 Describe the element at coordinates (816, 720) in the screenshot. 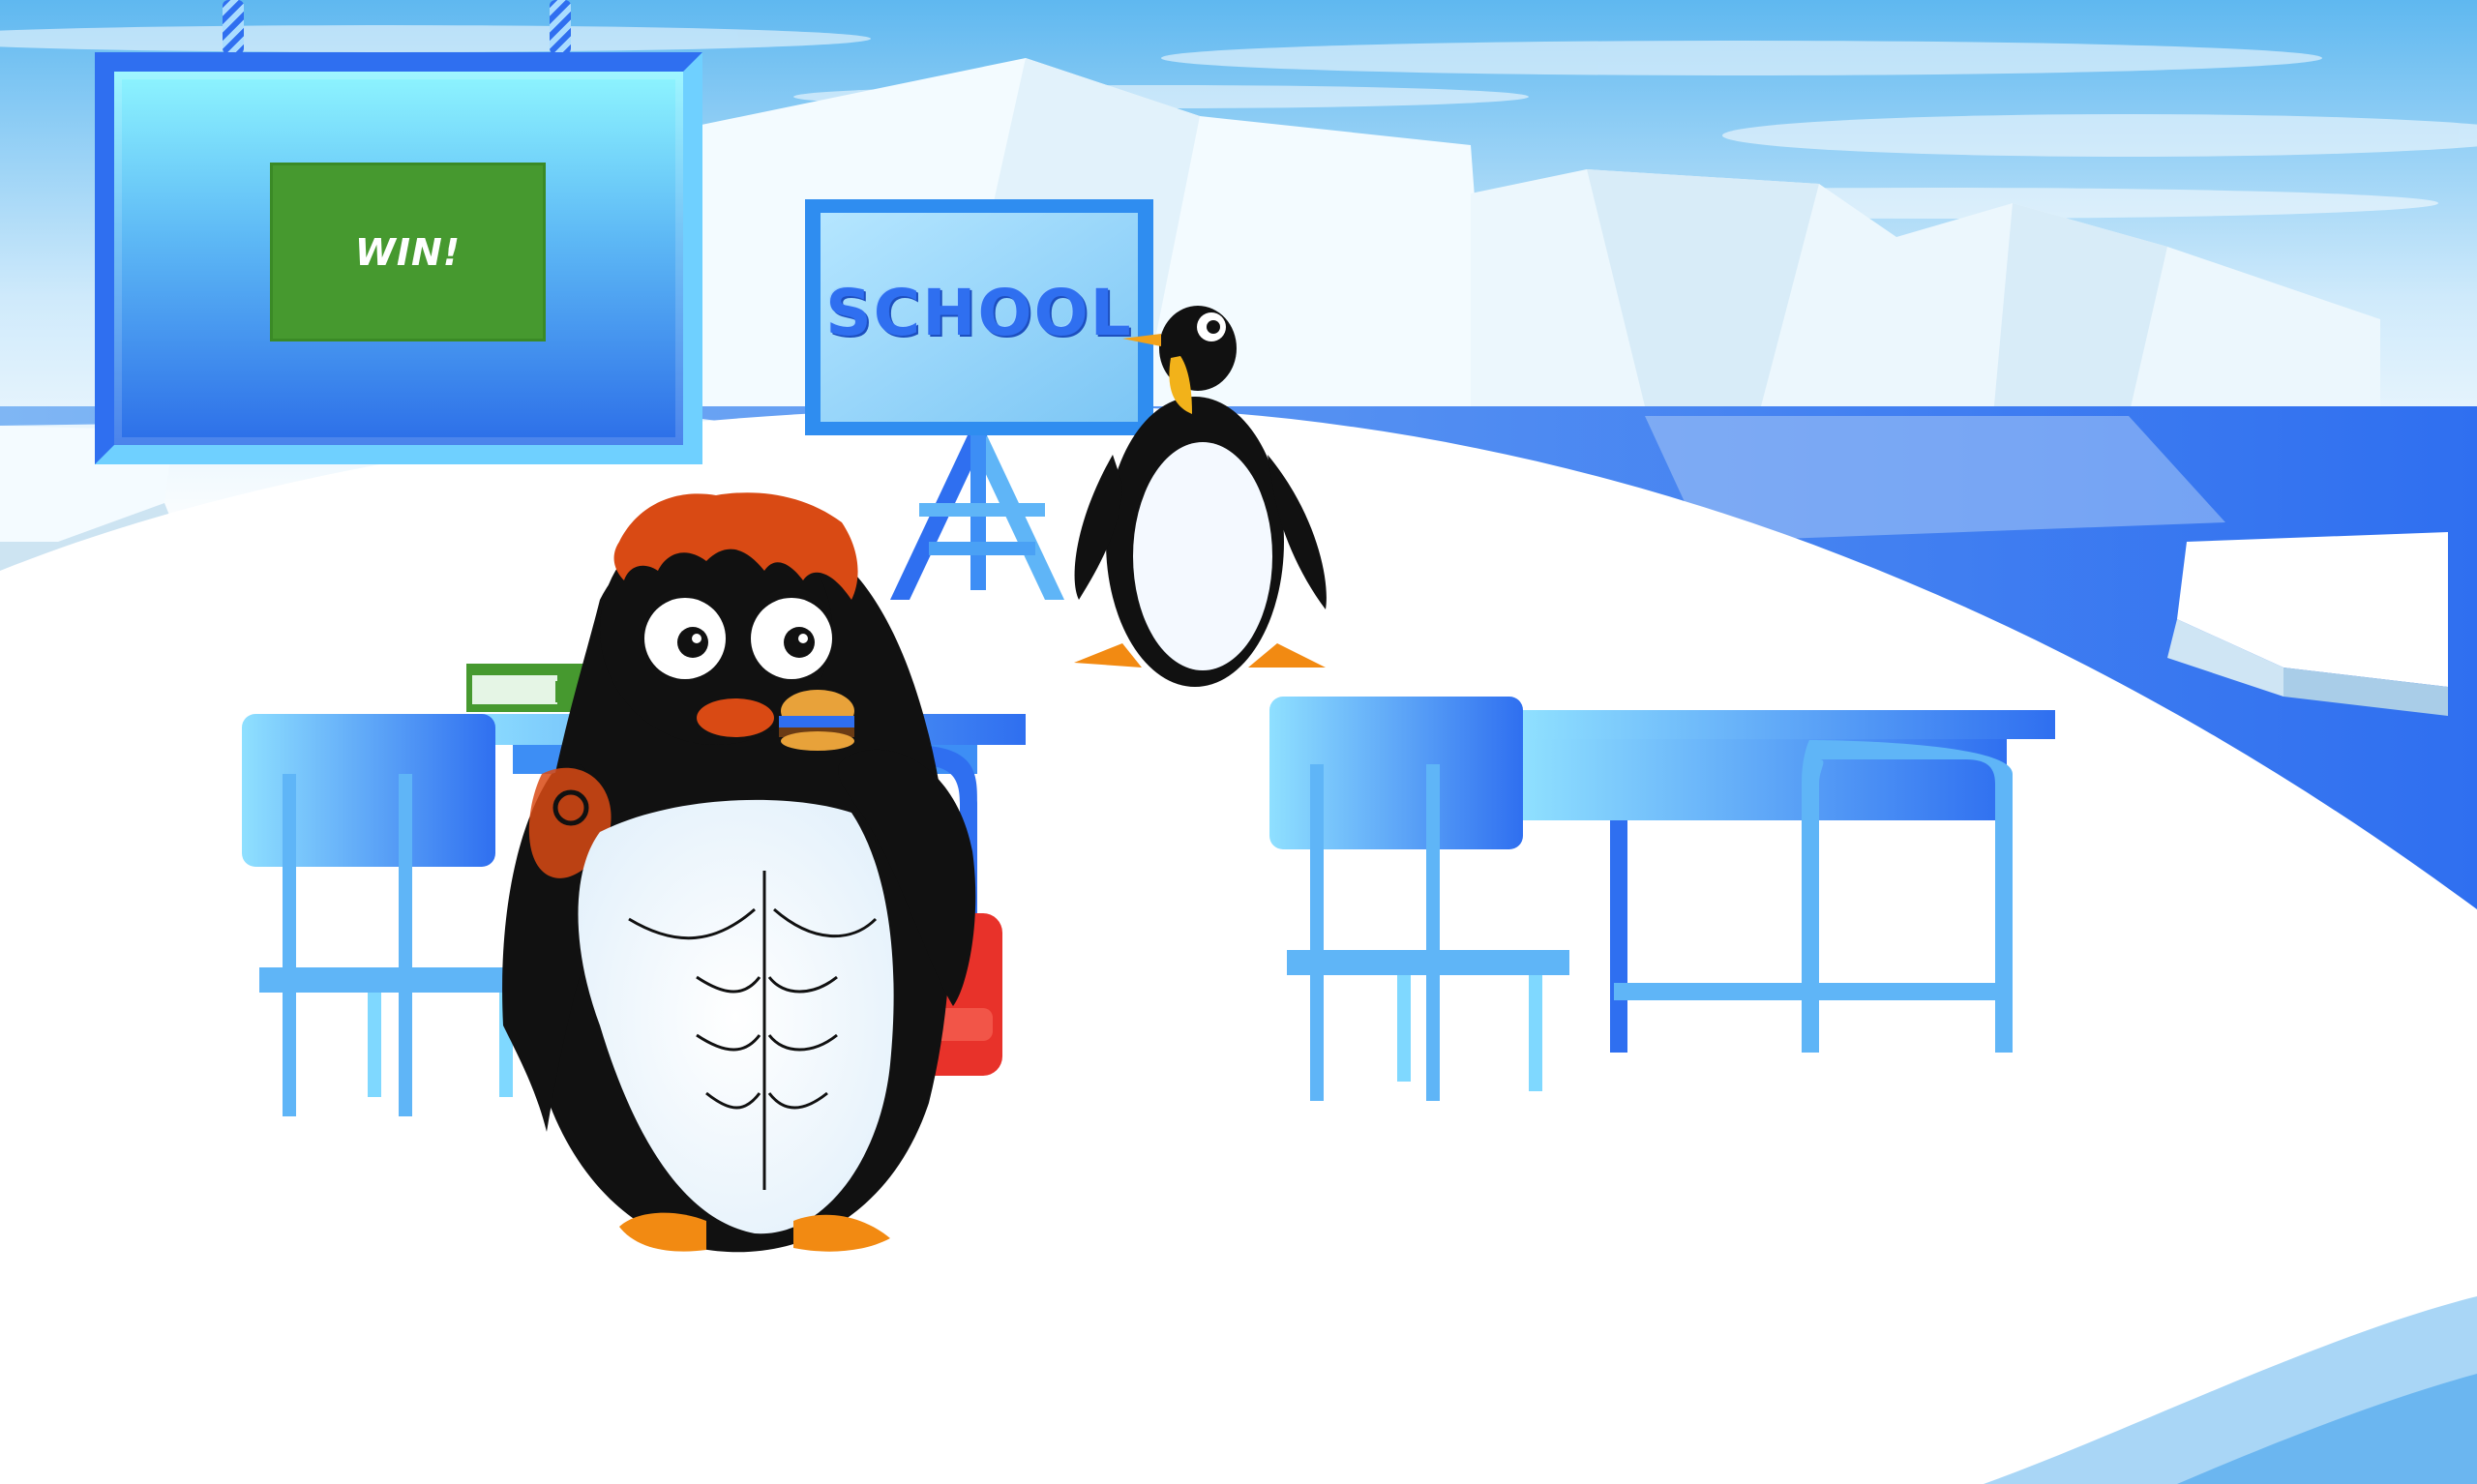

I see `hamburger-icon` at that location.